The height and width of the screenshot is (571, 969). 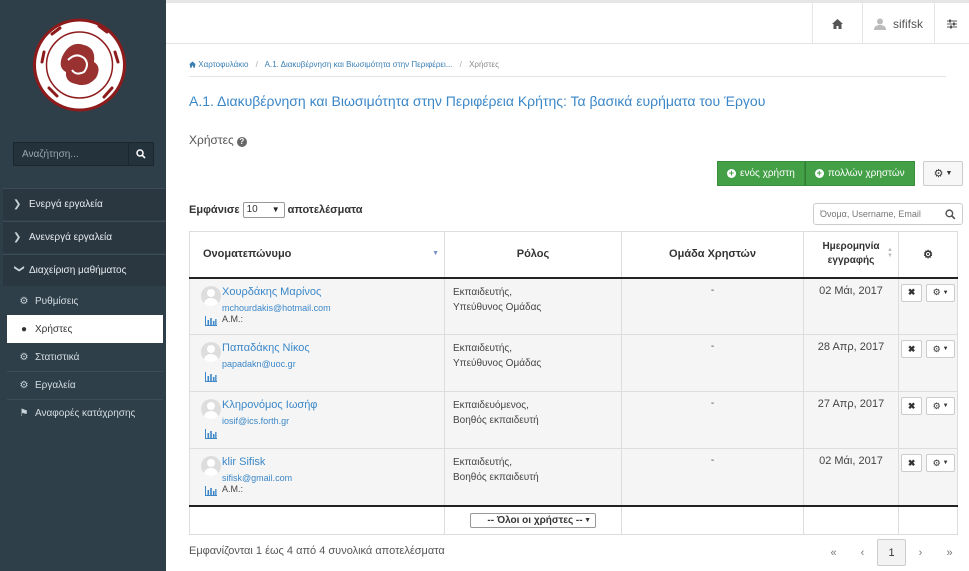 I want to click on sidebar-section-inactive-tools: ❯ Ανενεργά εργαλεία, so click(x=84, y=237).